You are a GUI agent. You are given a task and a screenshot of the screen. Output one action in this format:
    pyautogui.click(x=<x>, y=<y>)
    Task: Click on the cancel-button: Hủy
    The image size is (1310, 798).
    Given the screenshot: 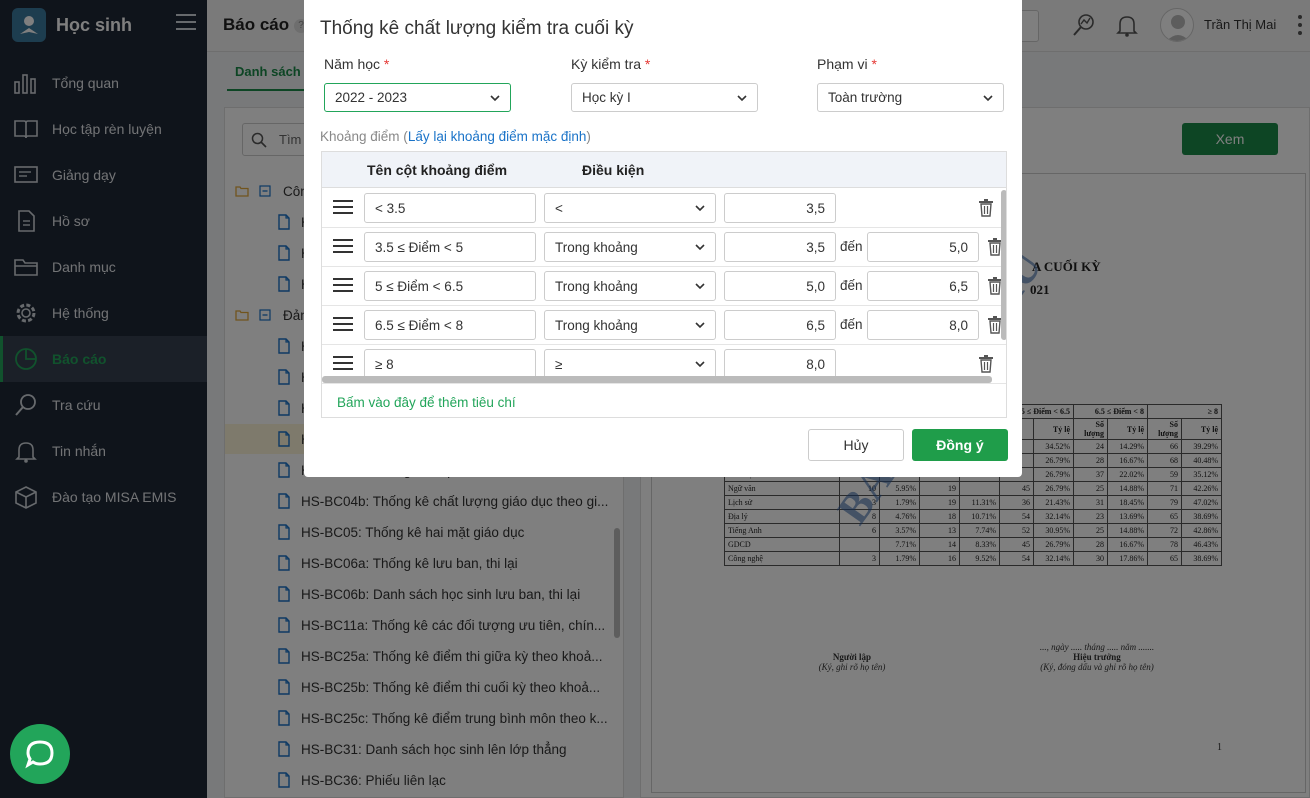 What is the action you would take?
    pyautogui.click(x=856, y=445)
    